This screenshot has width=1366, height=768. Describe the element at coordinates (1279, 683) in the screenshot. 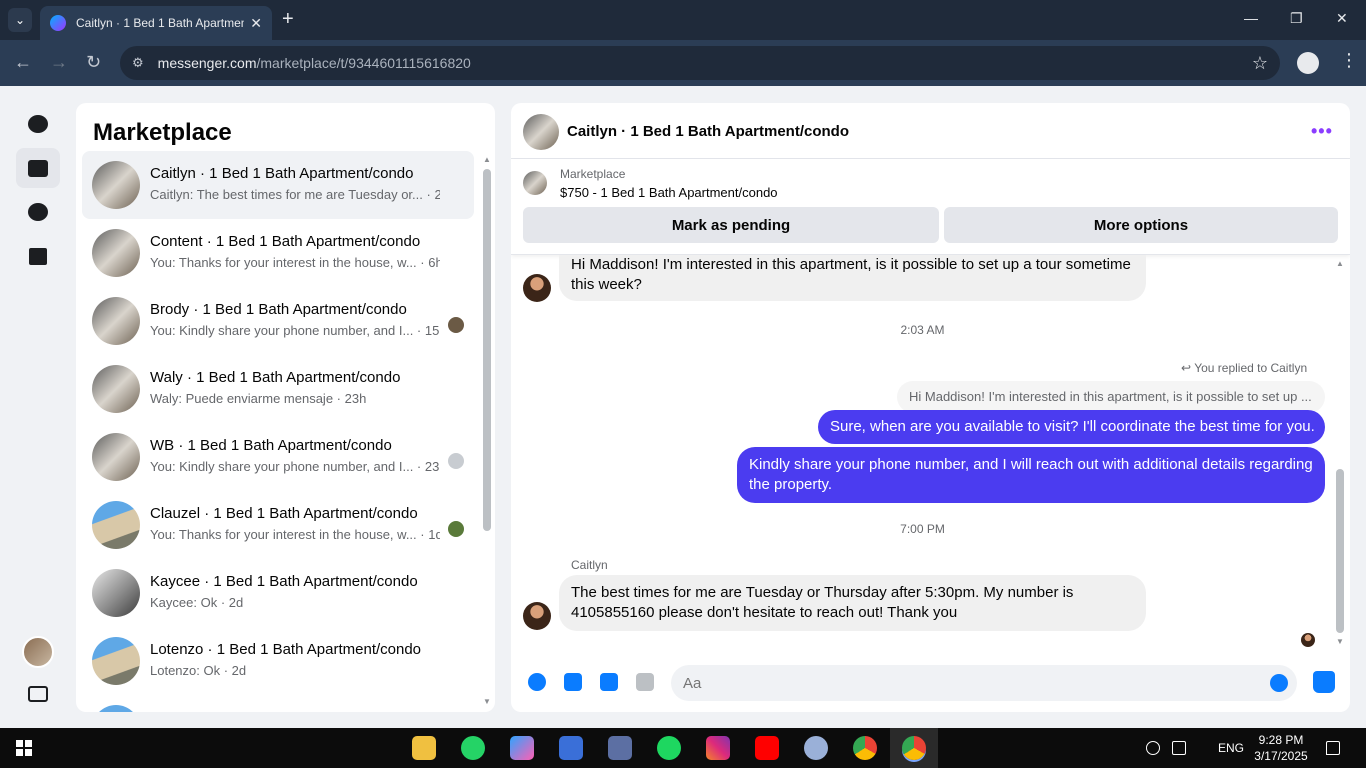

I see `emoji-icon` at that location.